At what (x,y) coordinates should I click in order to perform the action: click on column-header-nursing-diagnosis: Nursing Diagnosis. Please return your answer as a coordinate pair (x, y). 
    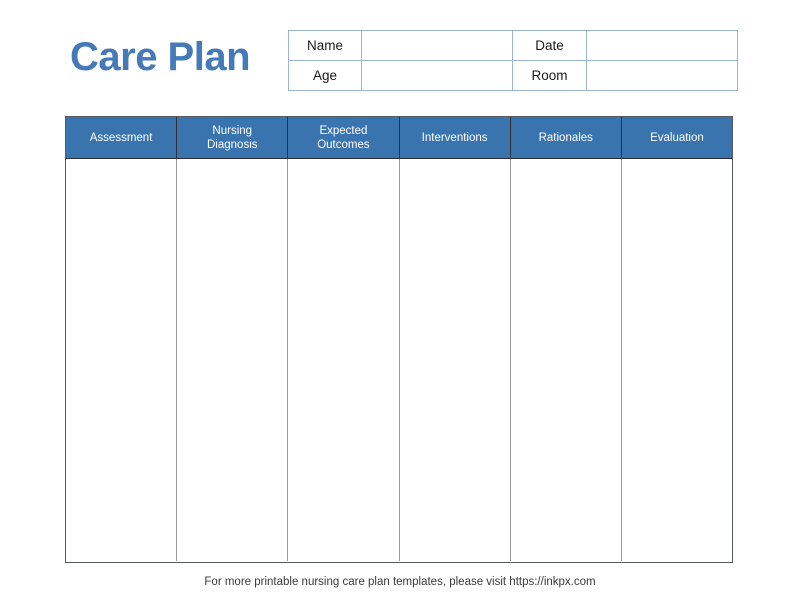
    Looking at the image, I should click on (233, 137).